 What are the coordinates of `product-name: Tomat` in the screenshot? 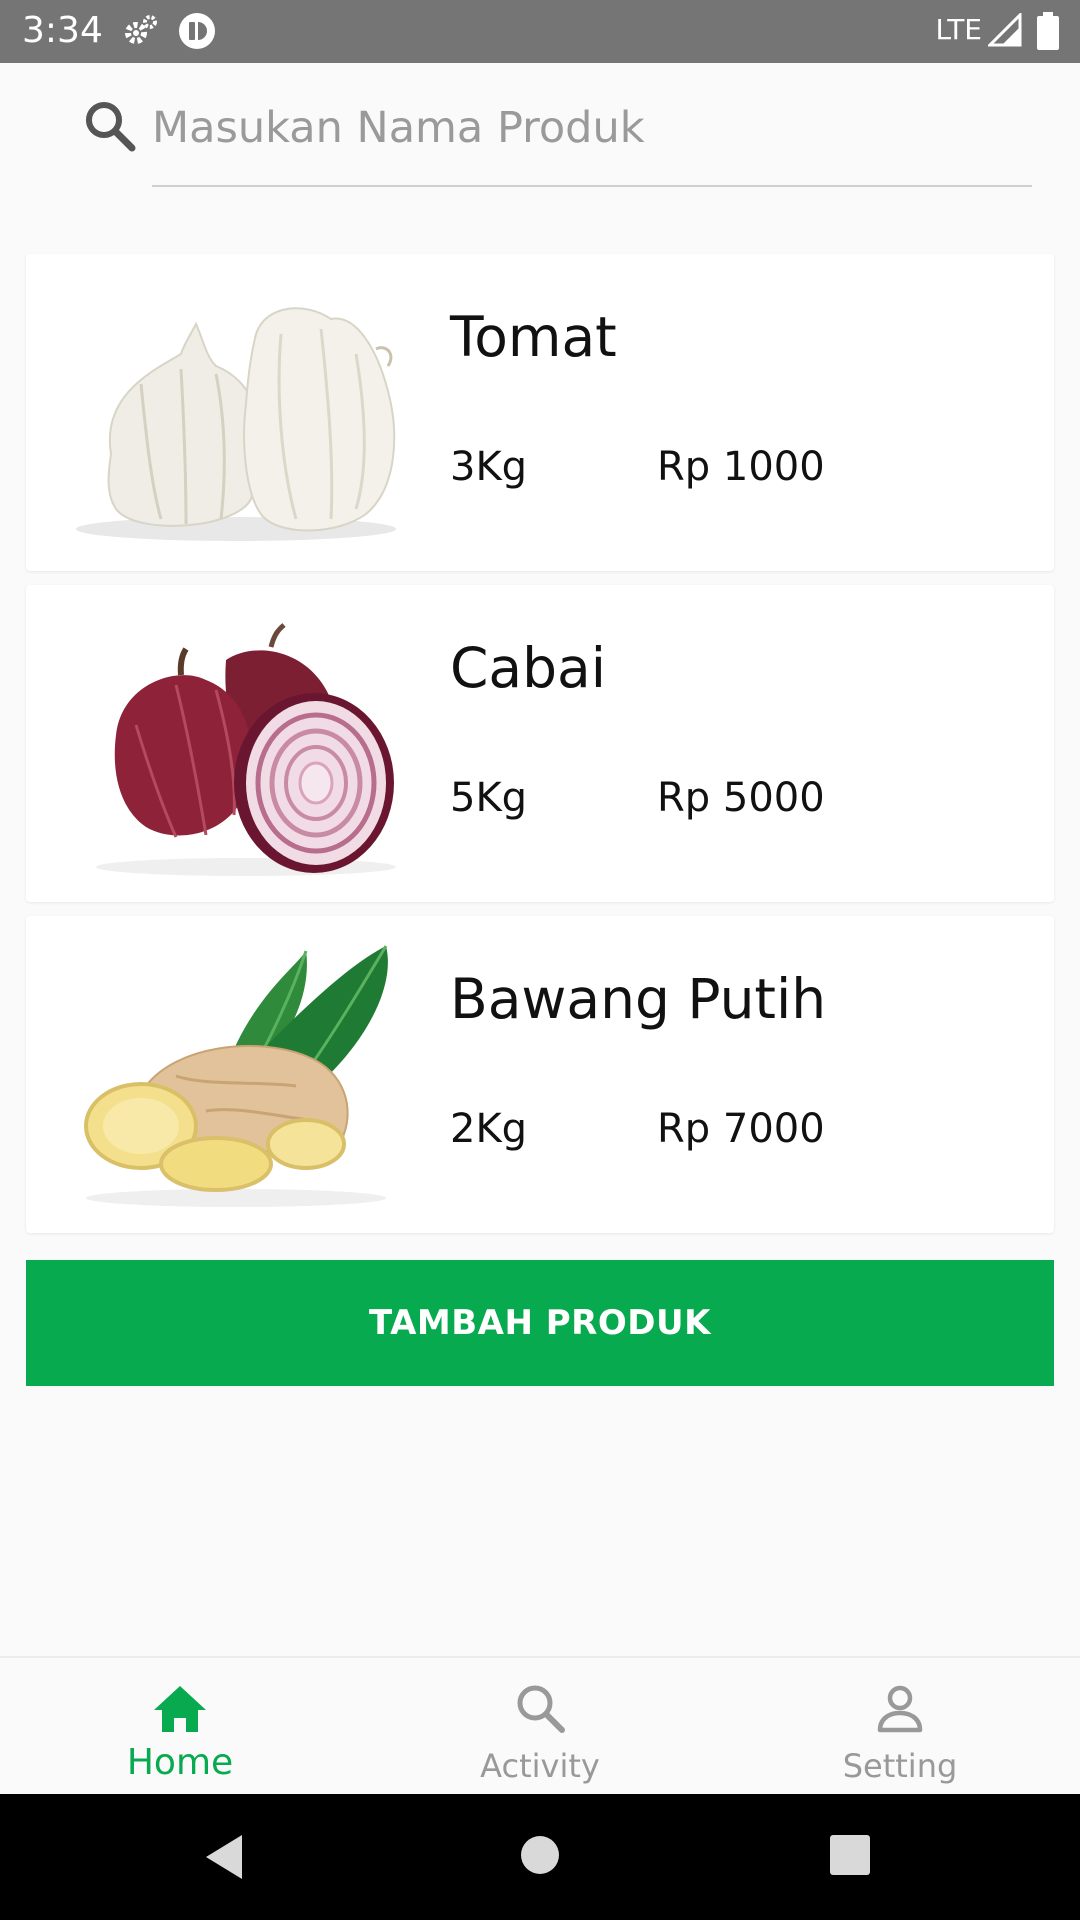 It's located at (533, 337).